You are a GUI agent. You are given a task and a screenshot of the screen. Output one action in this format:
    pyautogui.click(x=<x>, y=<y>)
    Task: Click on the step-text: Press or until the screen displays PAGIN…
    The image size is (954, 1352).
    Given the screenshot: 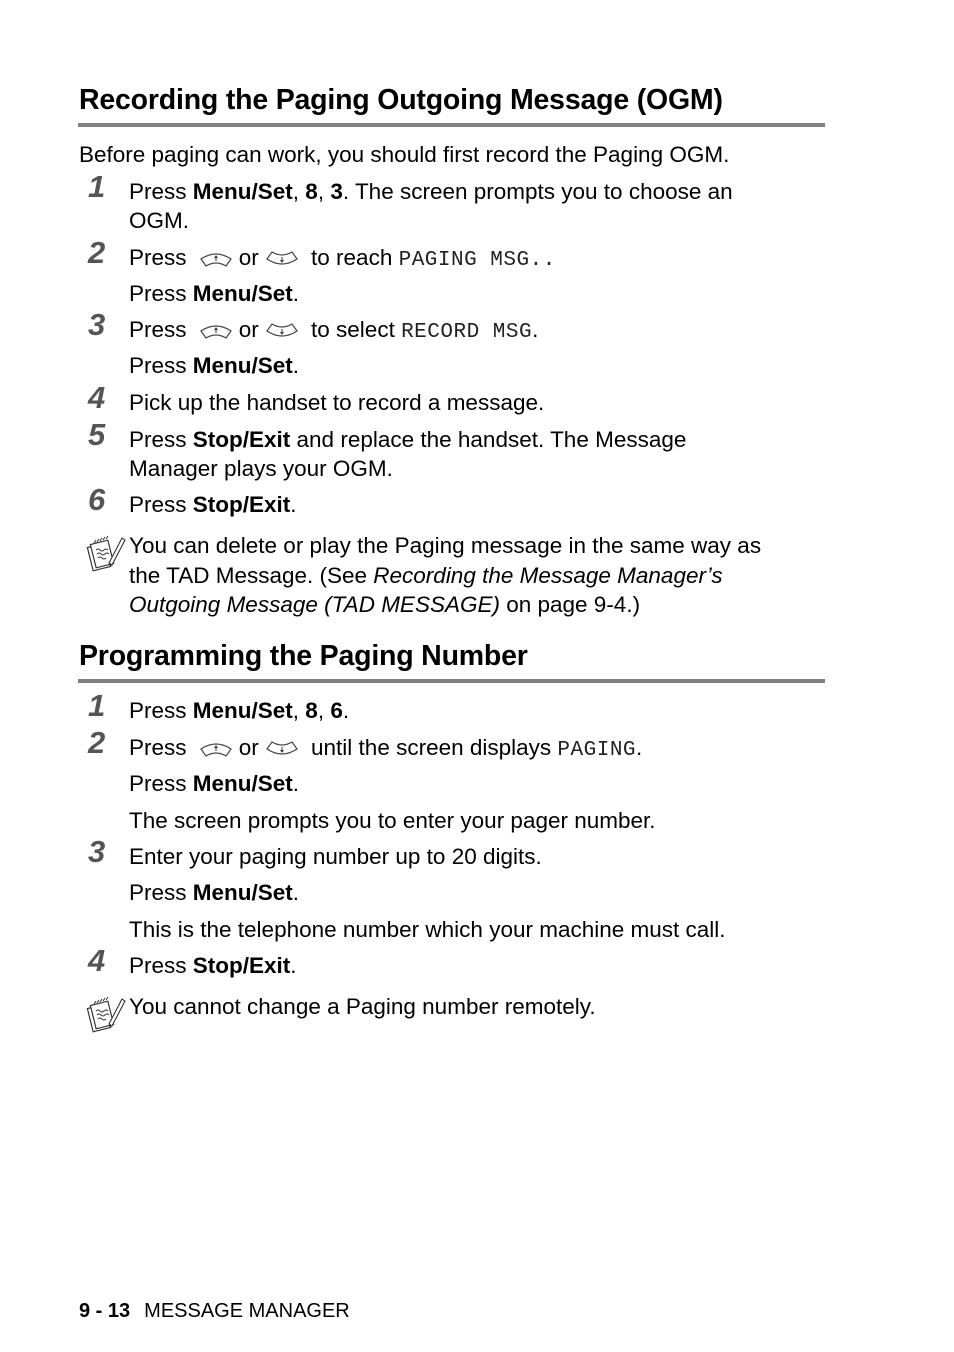 What is the action you would take?
    pyautogui.click(x=385, y=749)
    